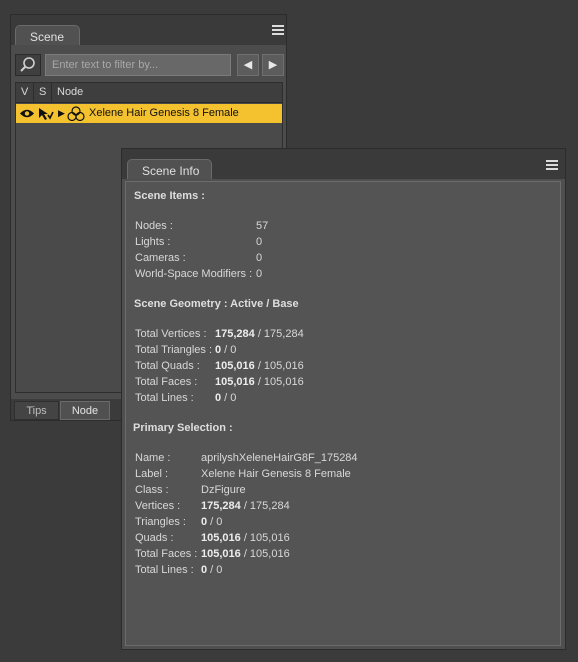 Image resolution: width=578 pixels, height=662 pixels. I want to click on scene-titlebar: Scene, so click(148, 30).